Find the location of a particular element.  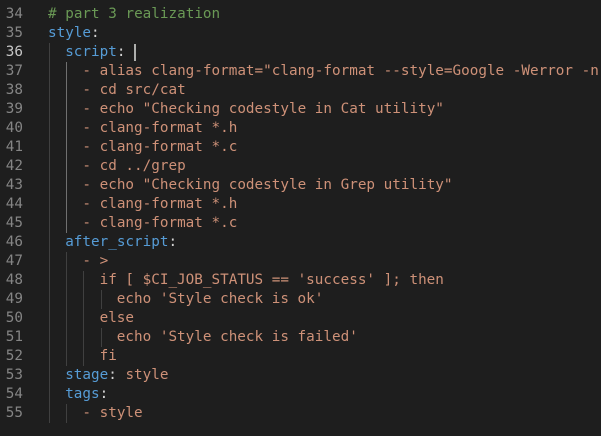

line-number: 49 is located at coordinates (14, 299).